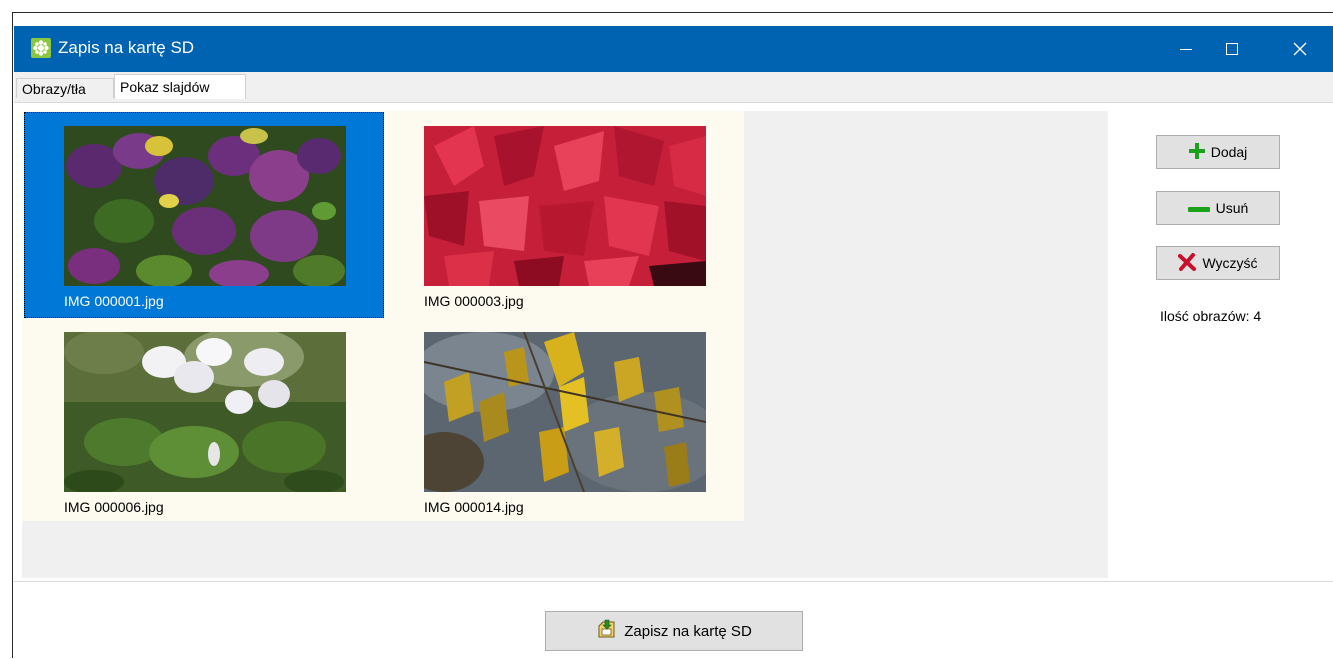 The height and width of the screenshot is (659, 1333). I want to click on tab-strip: Obrazy/tła Pokaz slajdów, so click(673, 87).